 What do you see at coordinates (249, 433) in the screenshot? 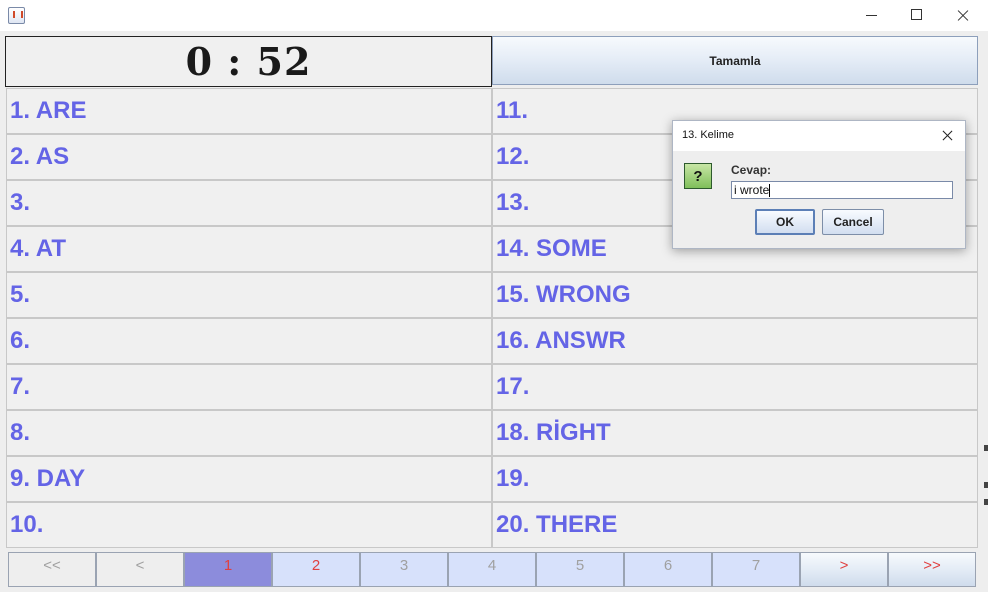
I see `word-cell-8: 8.` at bounding box center [249, 433].